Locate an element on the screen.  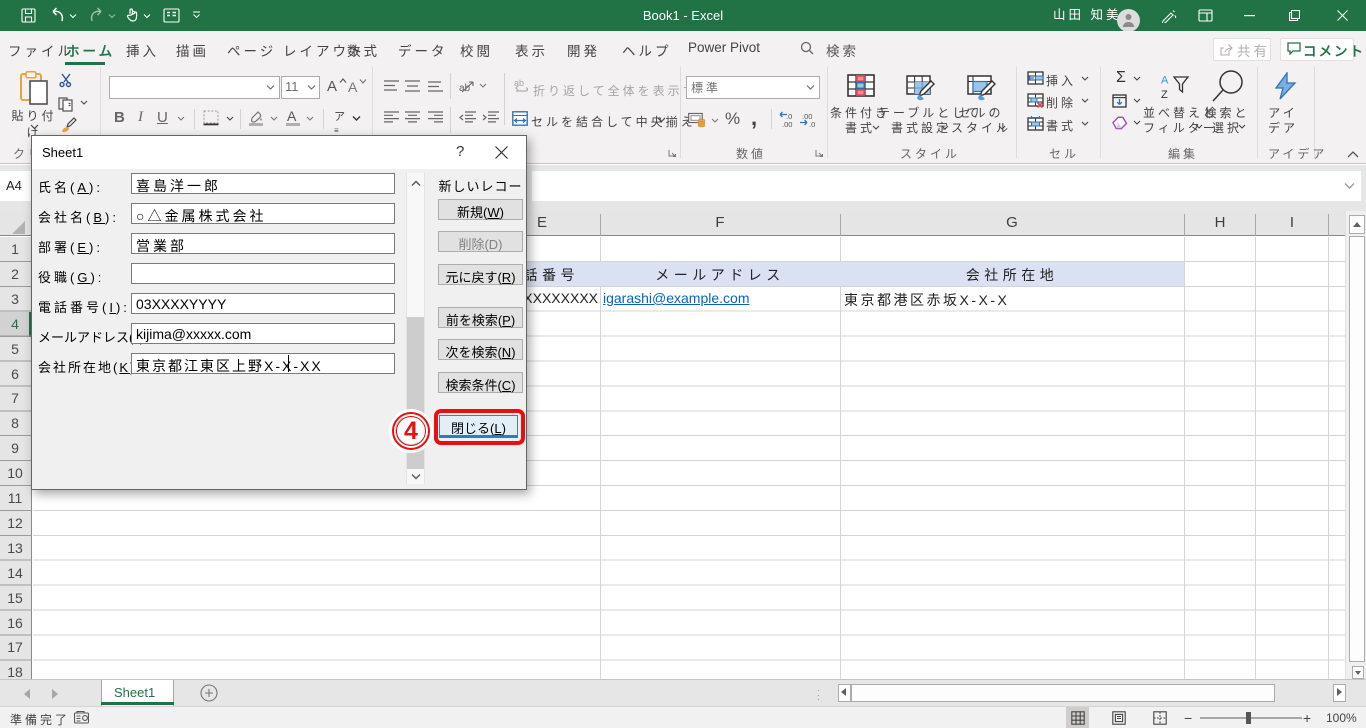
svg-text: Z is located at coordinates (1164, 94).